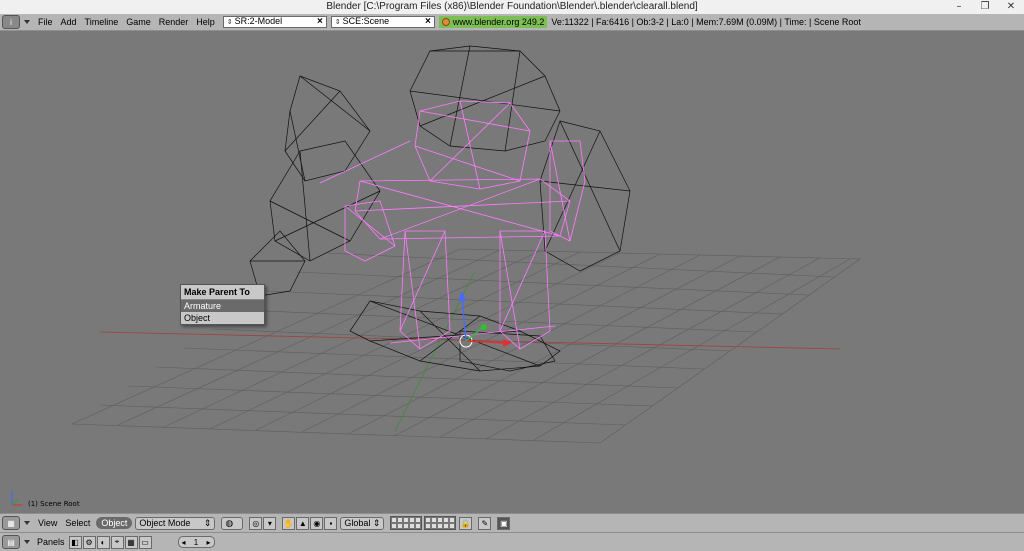  What do you see at coordinates (145, 542) in the screenshot?
I see `scene-panel-icon: ▭` at bounding box center [145, 542].